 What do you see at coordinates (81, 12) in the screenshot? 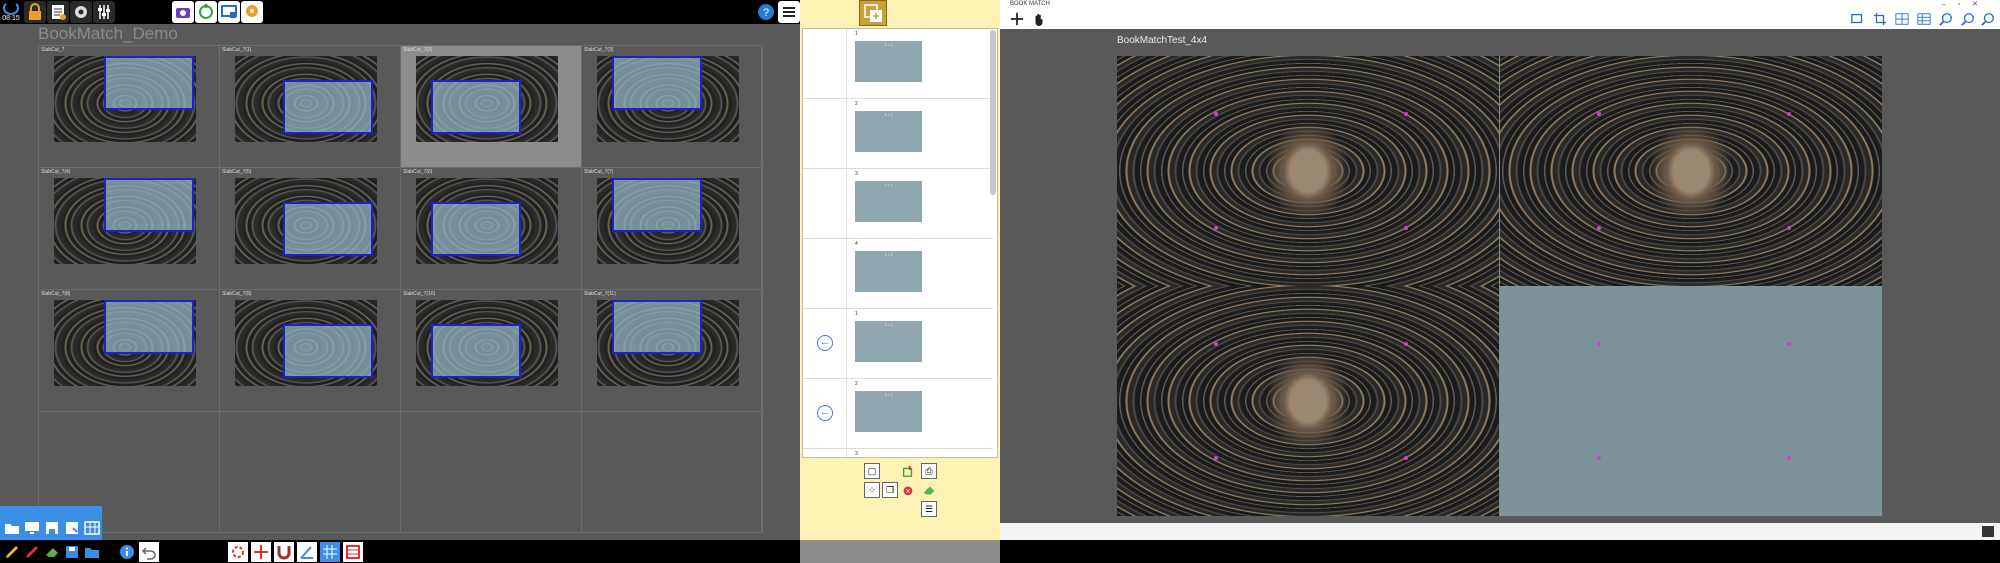
I see `settings-button` at bounding box center [81, 12].